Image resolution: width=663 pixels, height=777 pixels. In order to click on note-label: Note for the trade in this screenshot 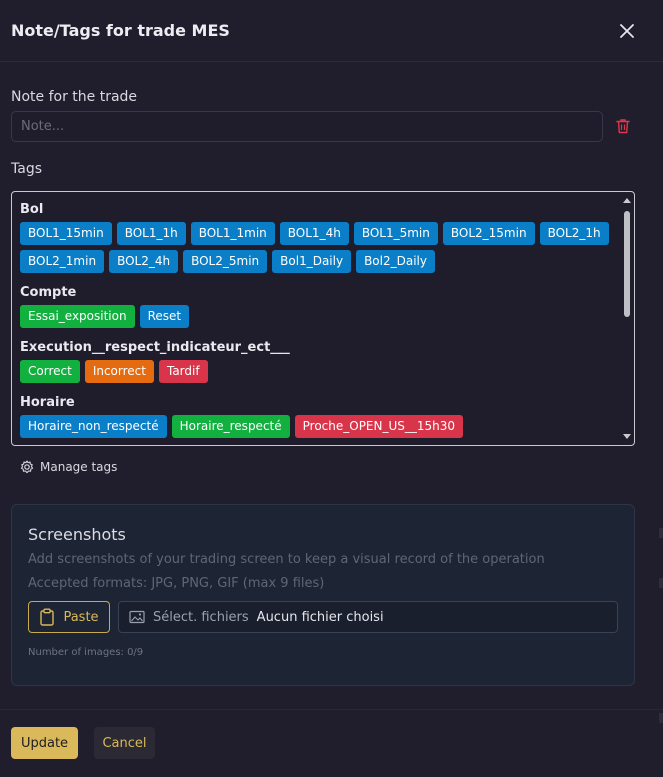, I will do `click(74, 97)`.